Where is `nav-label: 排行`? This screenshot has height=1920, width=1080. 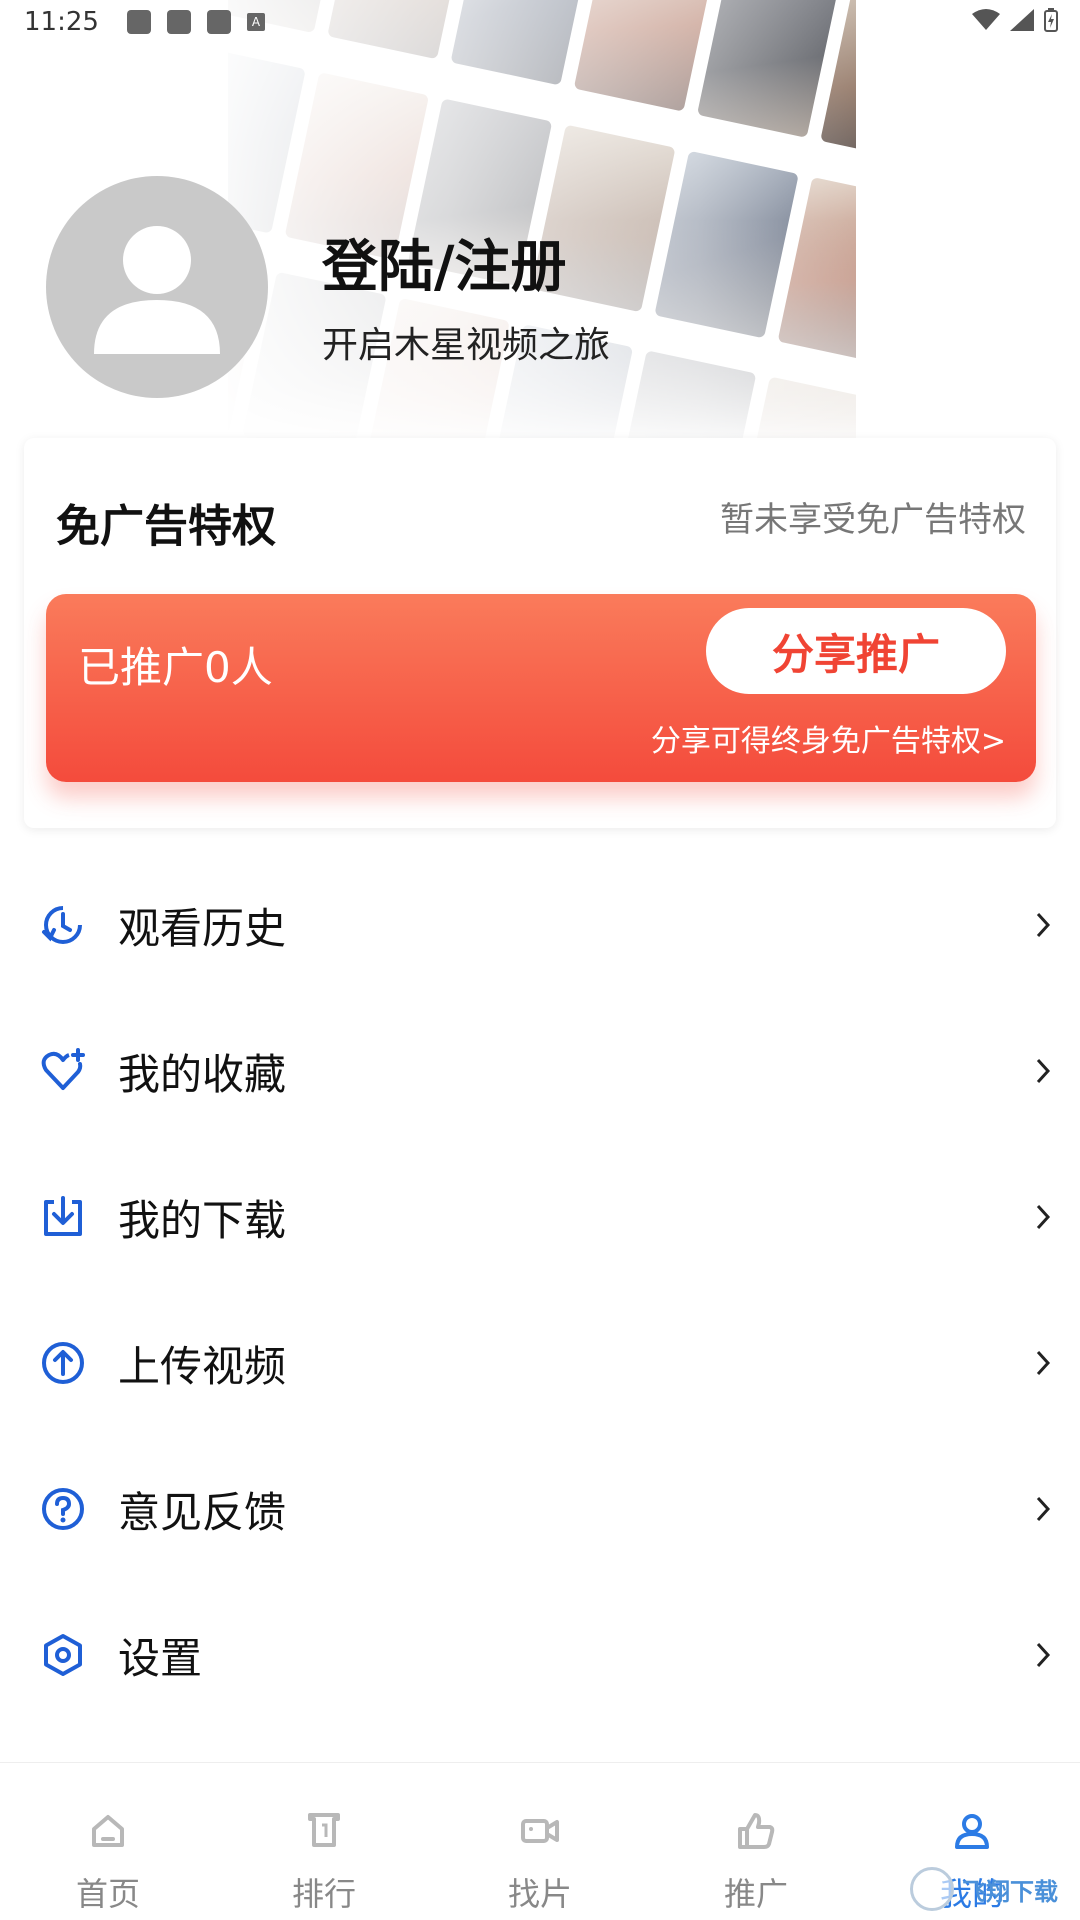 nav-label: 排行 is located at coordinates (323, 1894).